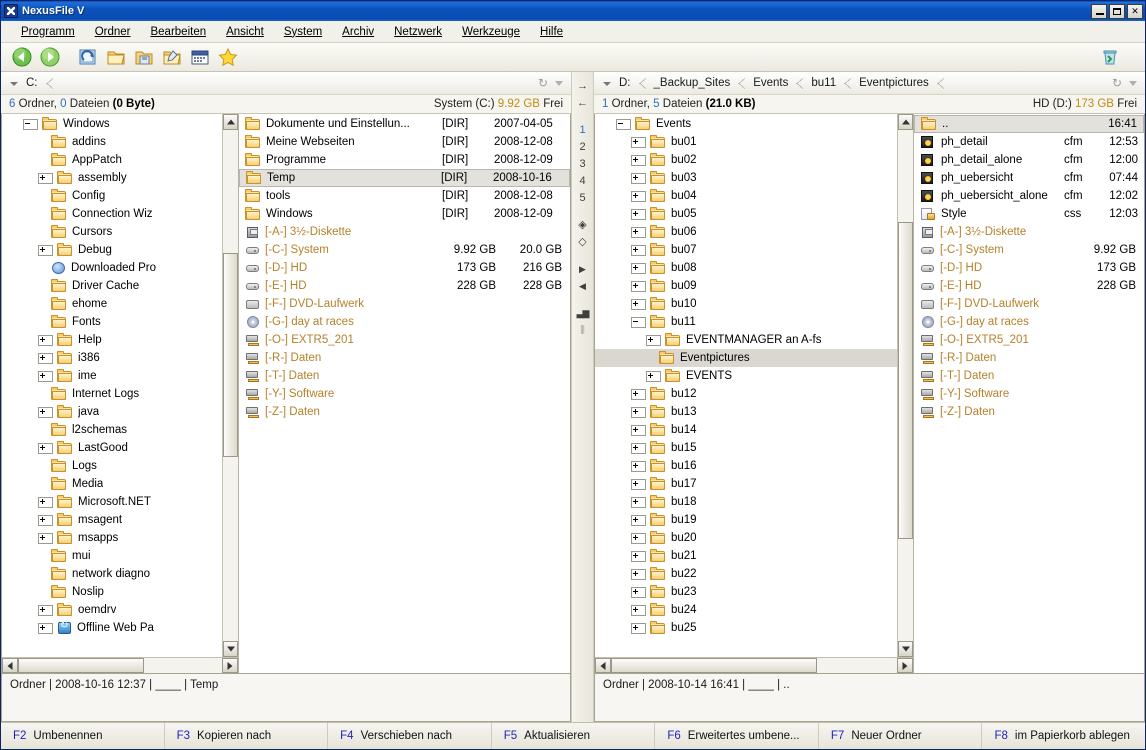 Image resolution: width=1146 pixels, height=750 pixels. I want to click on tree-row: mui, so click(112, 556).